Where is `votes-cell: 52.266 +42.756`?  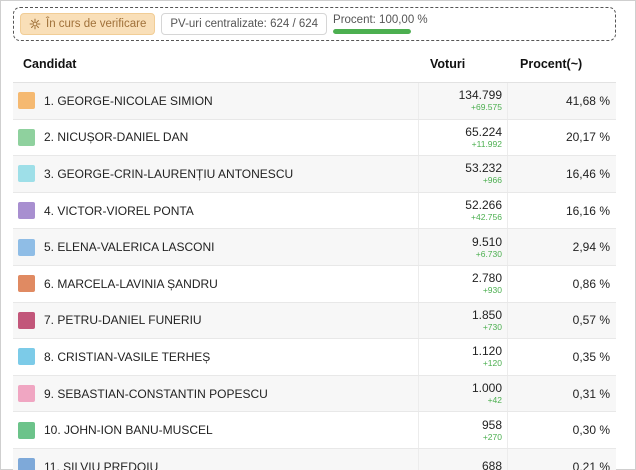
votes-cell: 52.266 +42.756 is located at coordinates (463, 210).